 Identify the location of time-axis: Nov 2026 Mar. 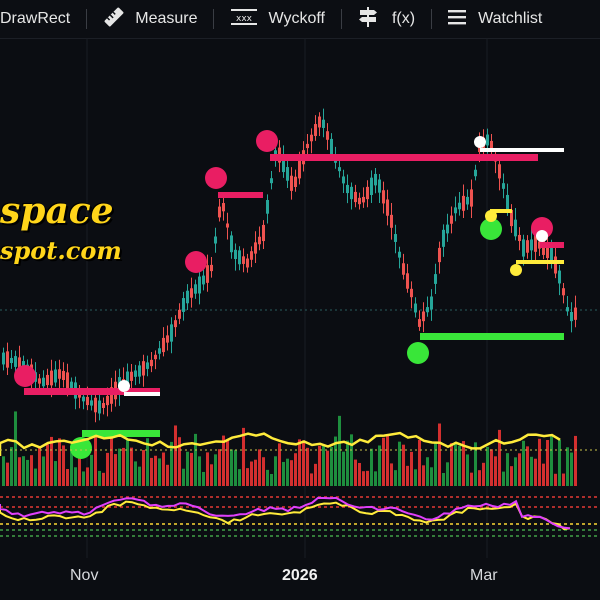
(300, 579).